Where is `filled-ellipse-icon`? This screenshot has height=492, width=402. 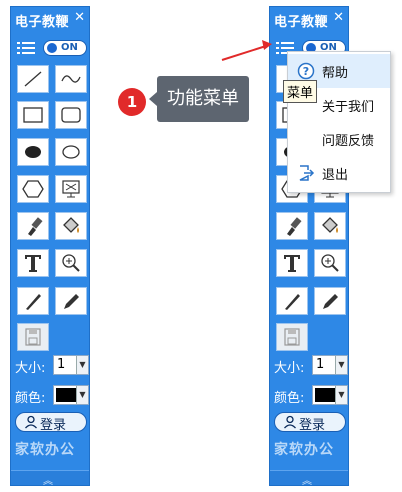 filled-ellipse-icon is located at coordinates (33, 152).